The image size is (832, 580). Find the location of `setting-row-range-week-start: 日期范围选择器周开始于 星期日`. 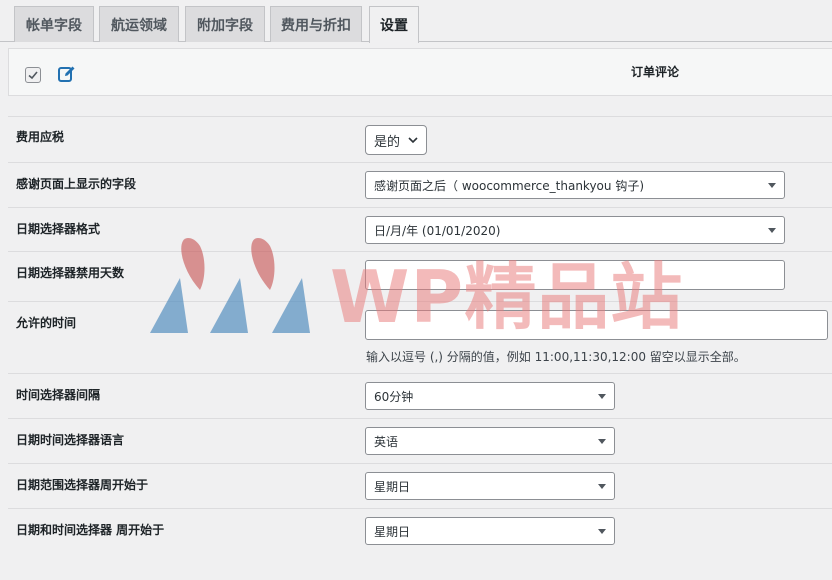

setting-row-range-week-start: 日期范围选择器周开始于 星期日 is located at coordinates (420, 486).